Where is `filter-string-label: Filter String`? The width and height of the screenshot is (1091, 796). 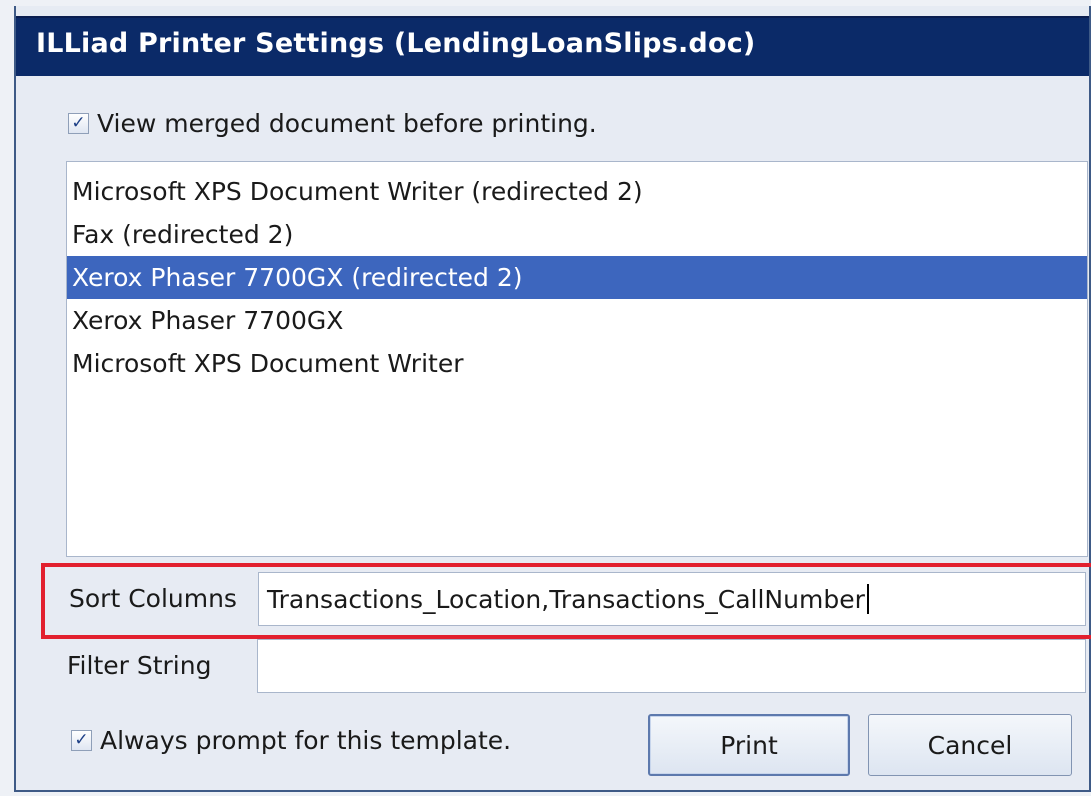 filter-string-label: Filter String is located at coordinates (139, 665).